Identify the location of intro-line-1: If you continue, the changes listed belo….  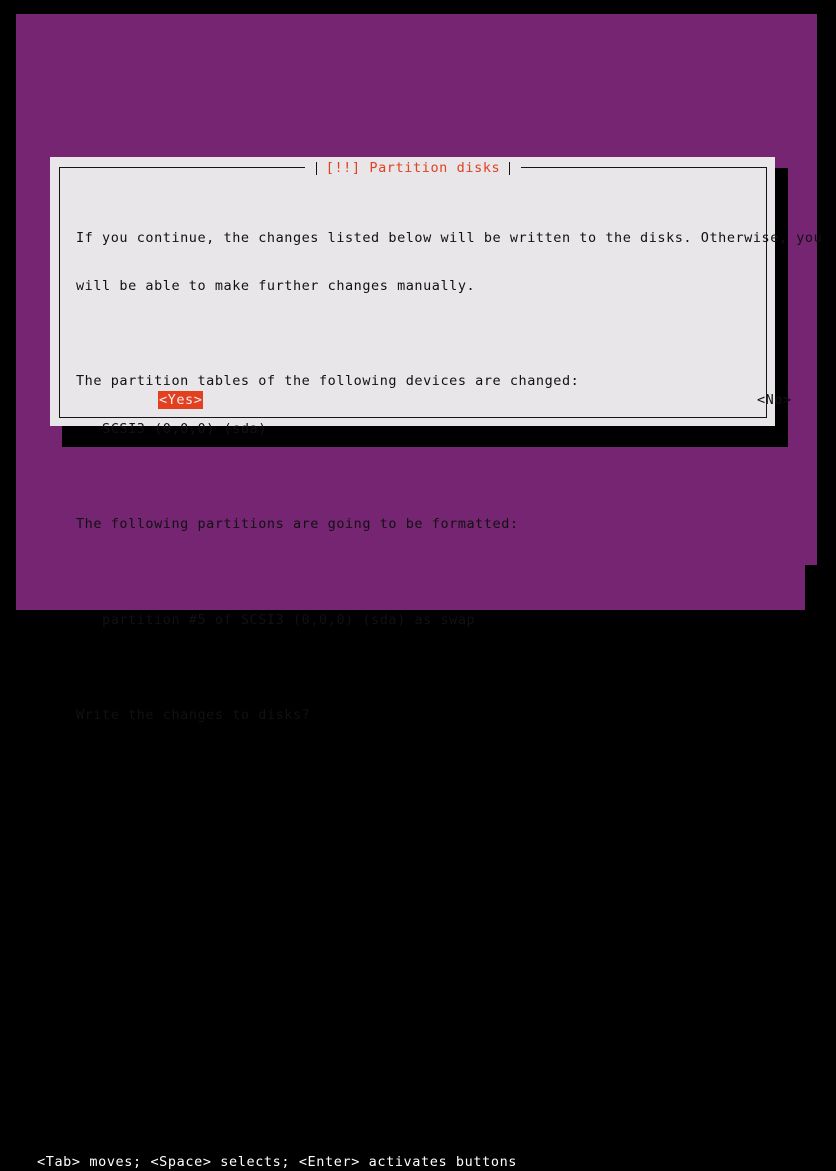
(449, 237).